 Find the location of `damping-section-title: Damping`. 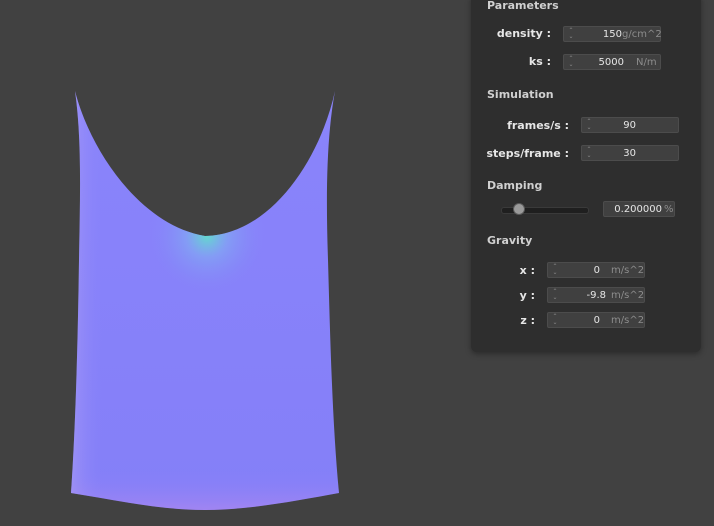

damping-section-title: Damping is located at coordinates (515, 185).